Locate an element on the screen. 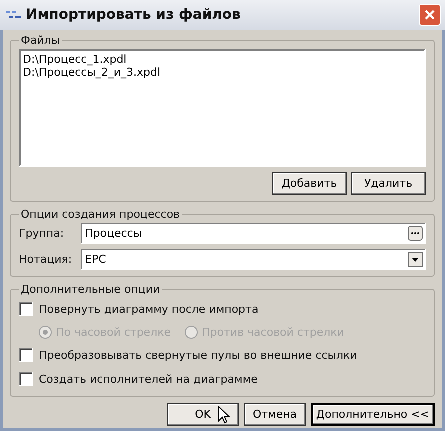  app-icon is located at coordinates (14, 15).